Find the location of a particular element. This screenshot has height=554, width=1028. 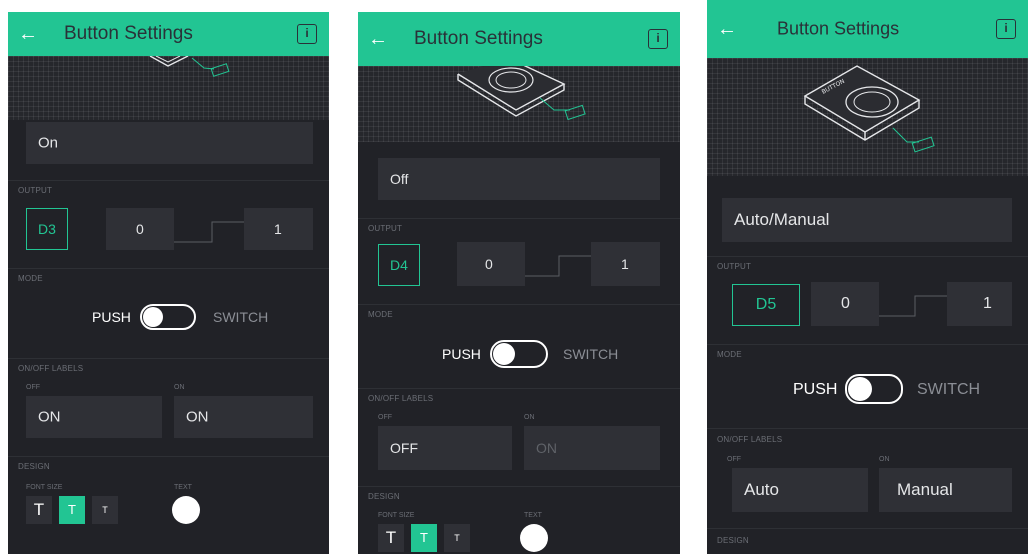

output-pin-button: D4 is located at coordinates (399, 265).